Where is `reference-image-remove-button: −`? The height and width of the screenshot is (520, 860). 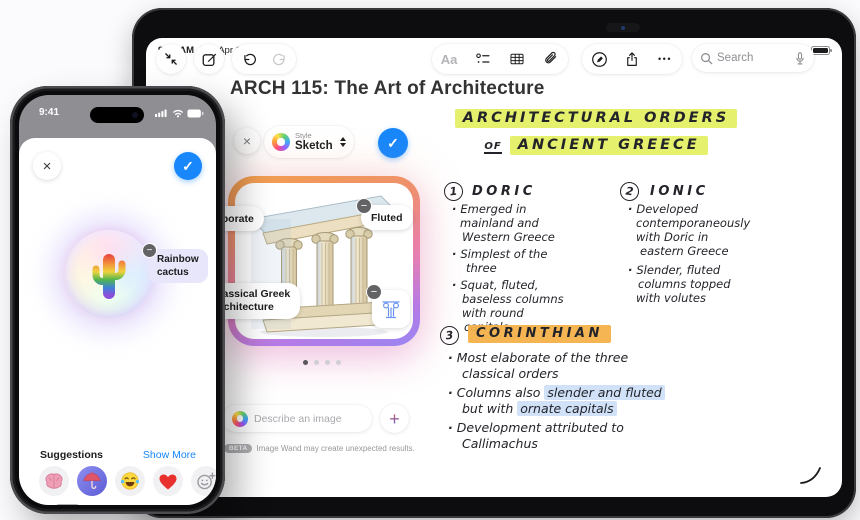
reference-image-remove-button: − is located at coordinates (374, 292).